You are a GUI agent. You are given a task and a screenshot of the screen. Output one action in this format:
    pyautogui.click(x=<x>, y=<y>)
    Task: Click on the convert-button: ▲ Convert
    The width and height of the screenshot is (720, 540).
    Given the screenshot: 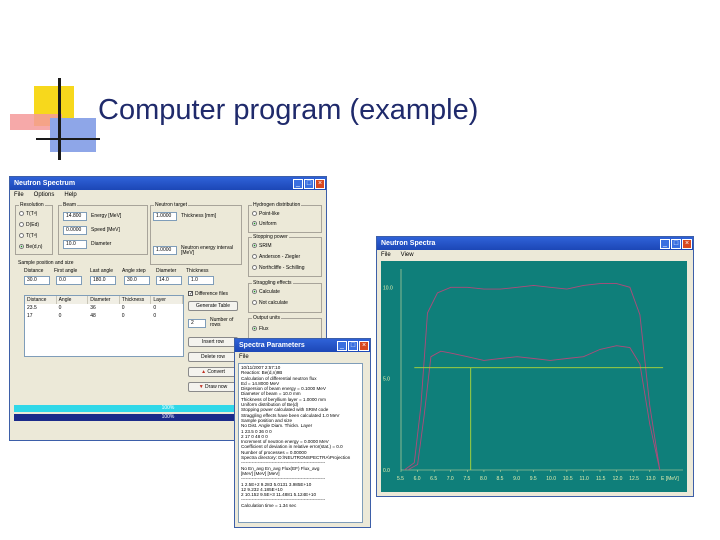 What is the action you would take?
    pyautogui.click(x=213, y=372)
    